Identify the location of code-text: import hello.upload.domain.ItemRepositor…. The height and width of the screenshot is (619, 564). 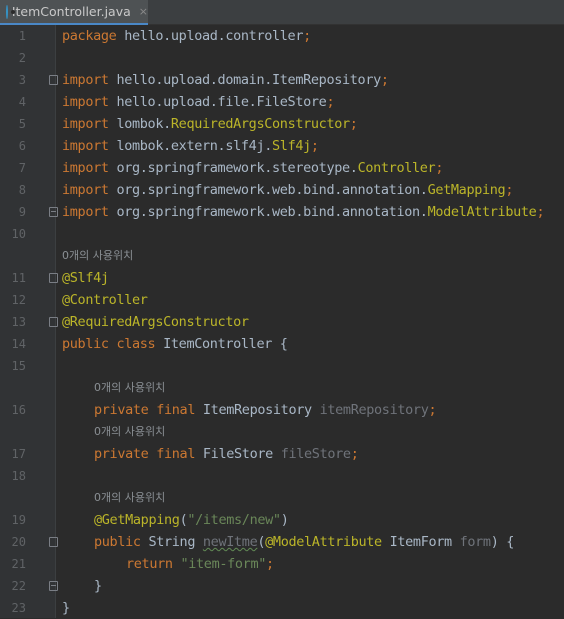
(225, 80).